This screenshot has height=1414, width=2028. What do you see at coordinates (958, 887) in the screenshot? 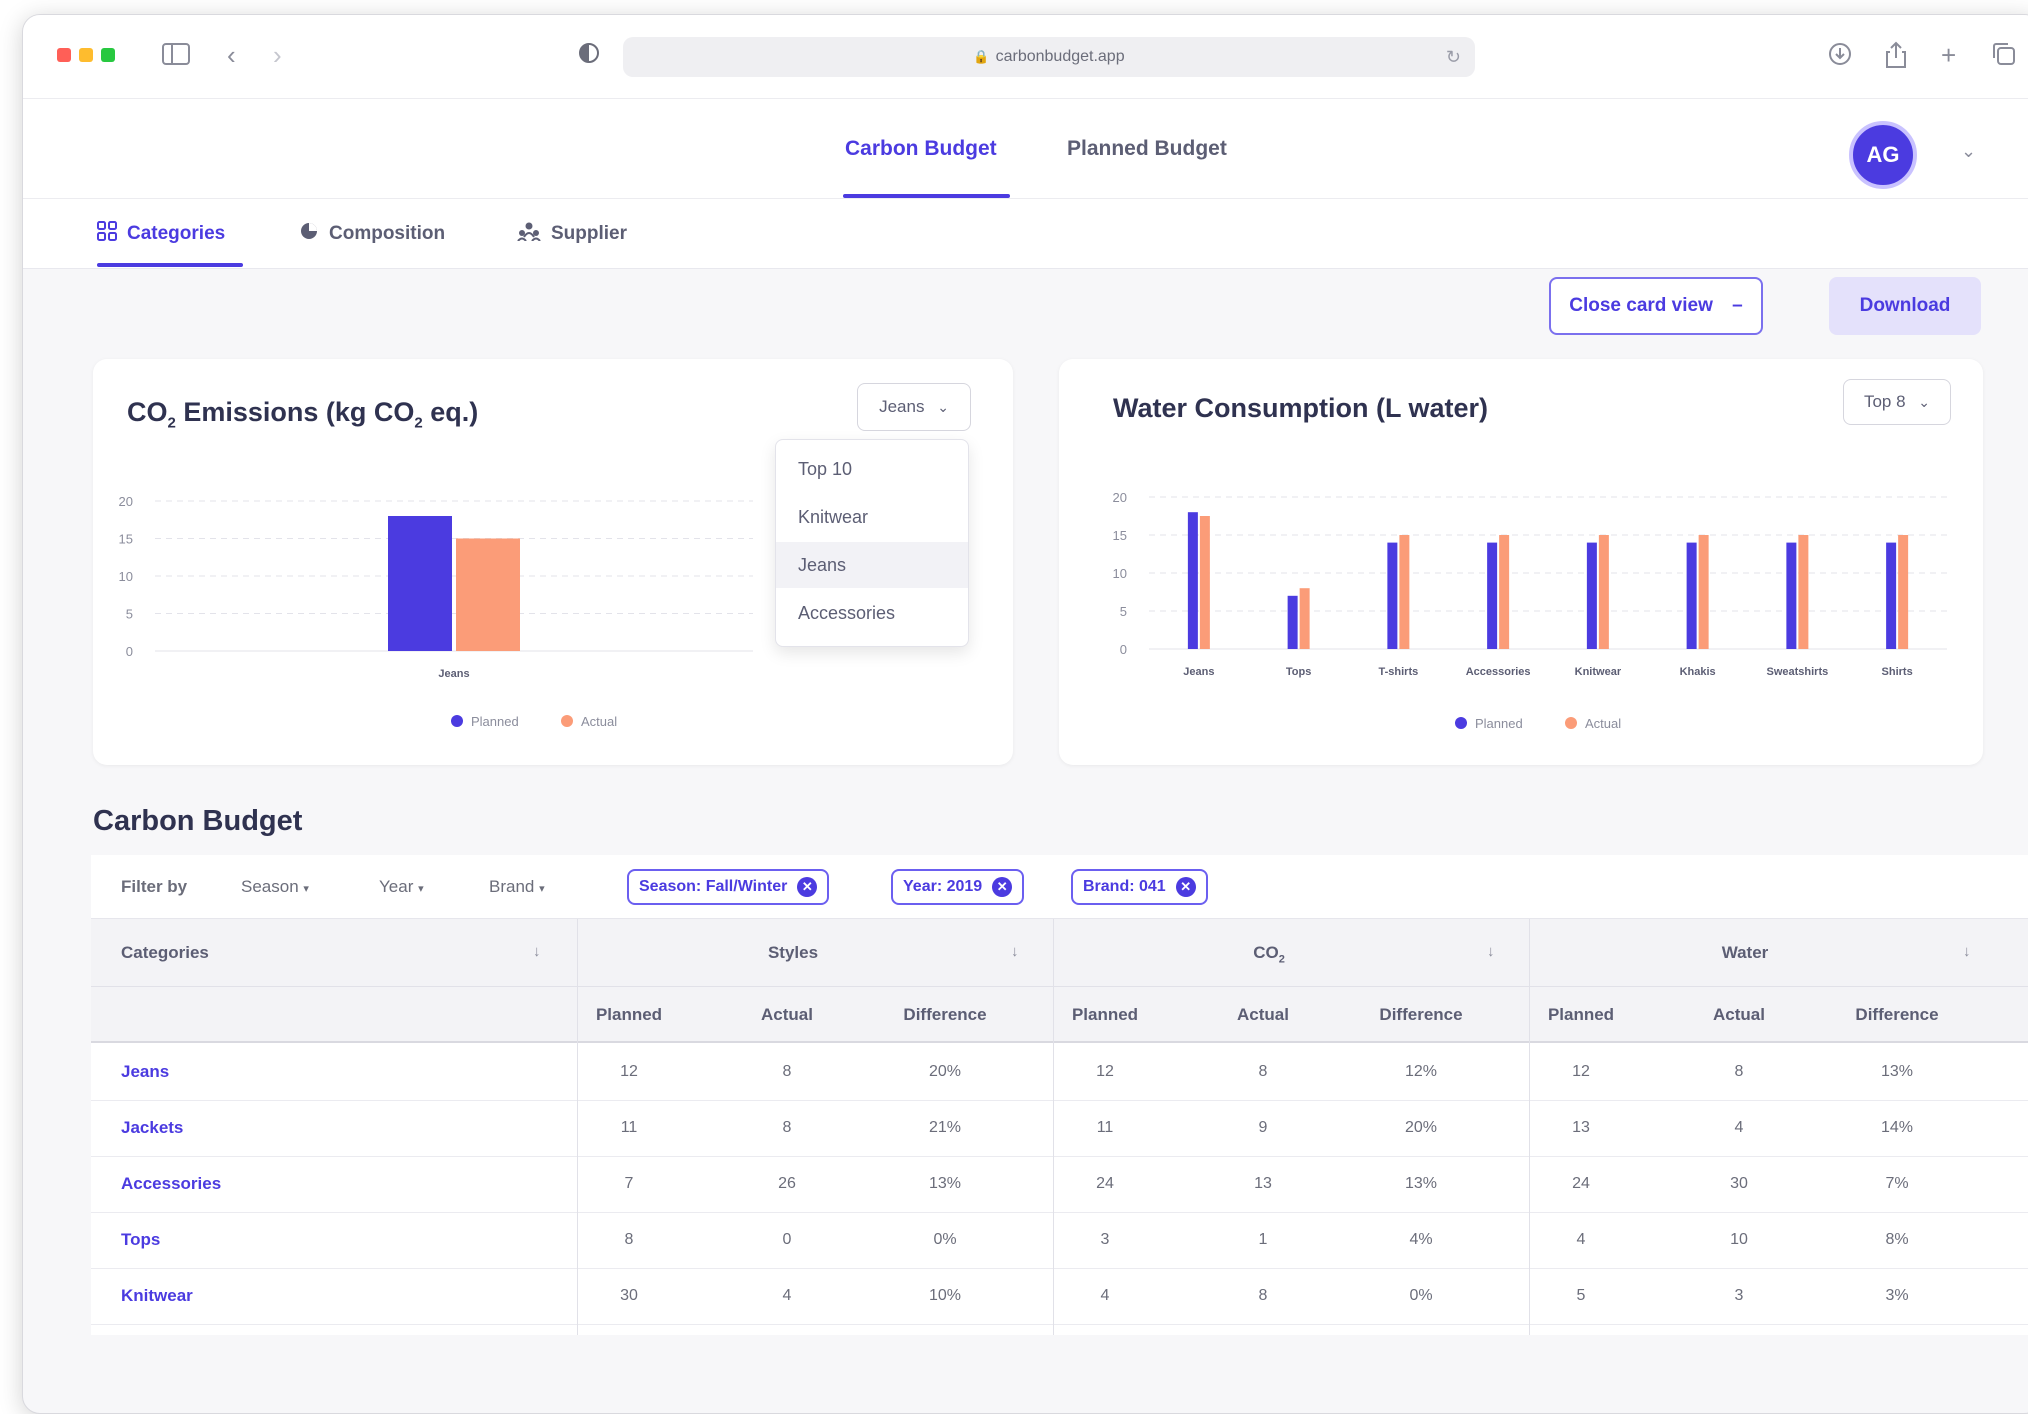
I see `chip-year: Year: 2019 ✕` at bounding box center [958, 887].